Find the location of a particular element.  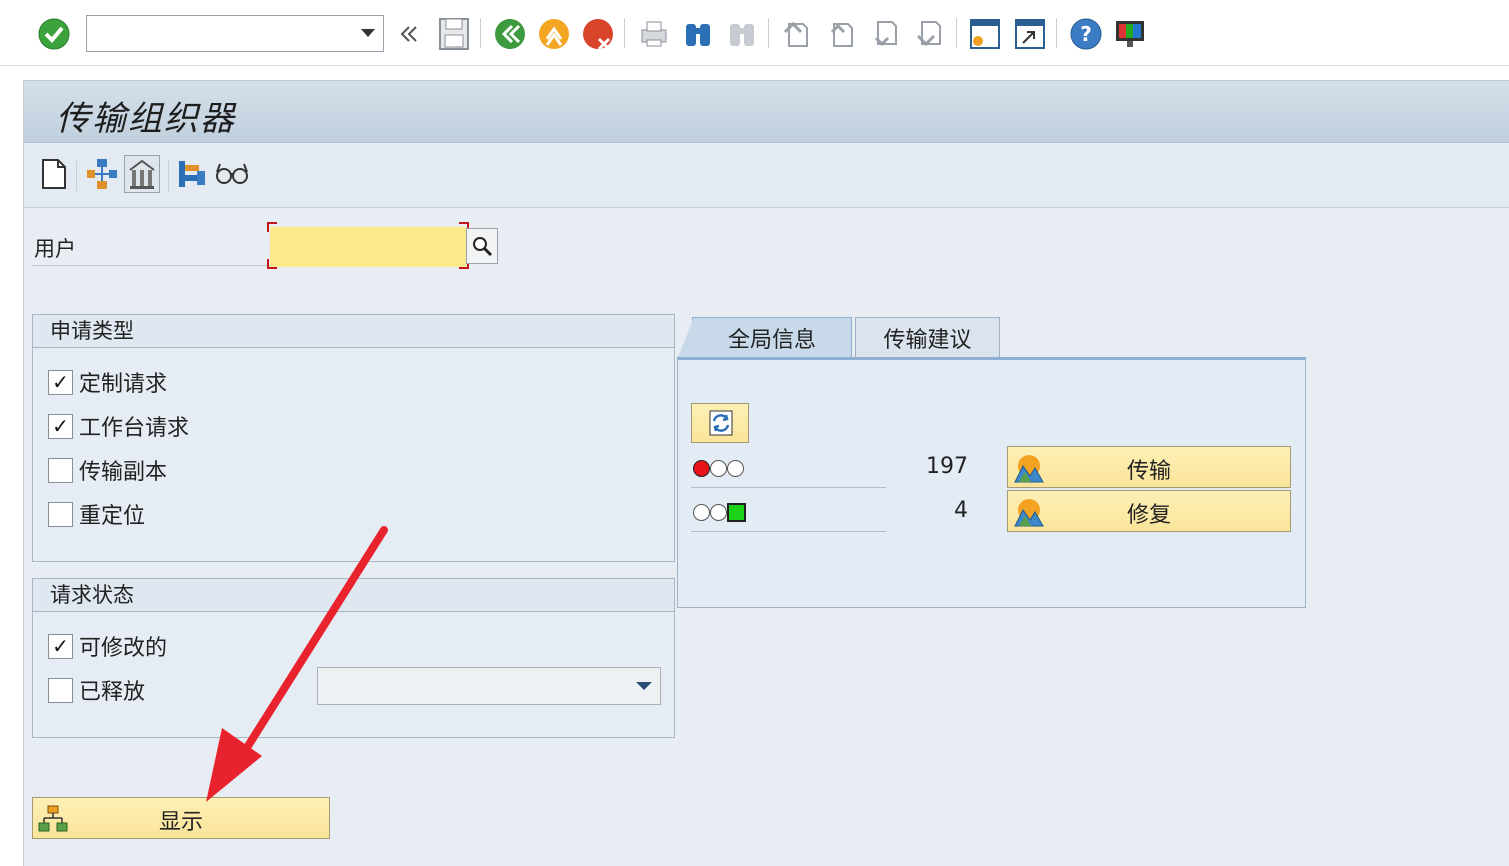

application-toolbar is located at coordinates (766, 176).